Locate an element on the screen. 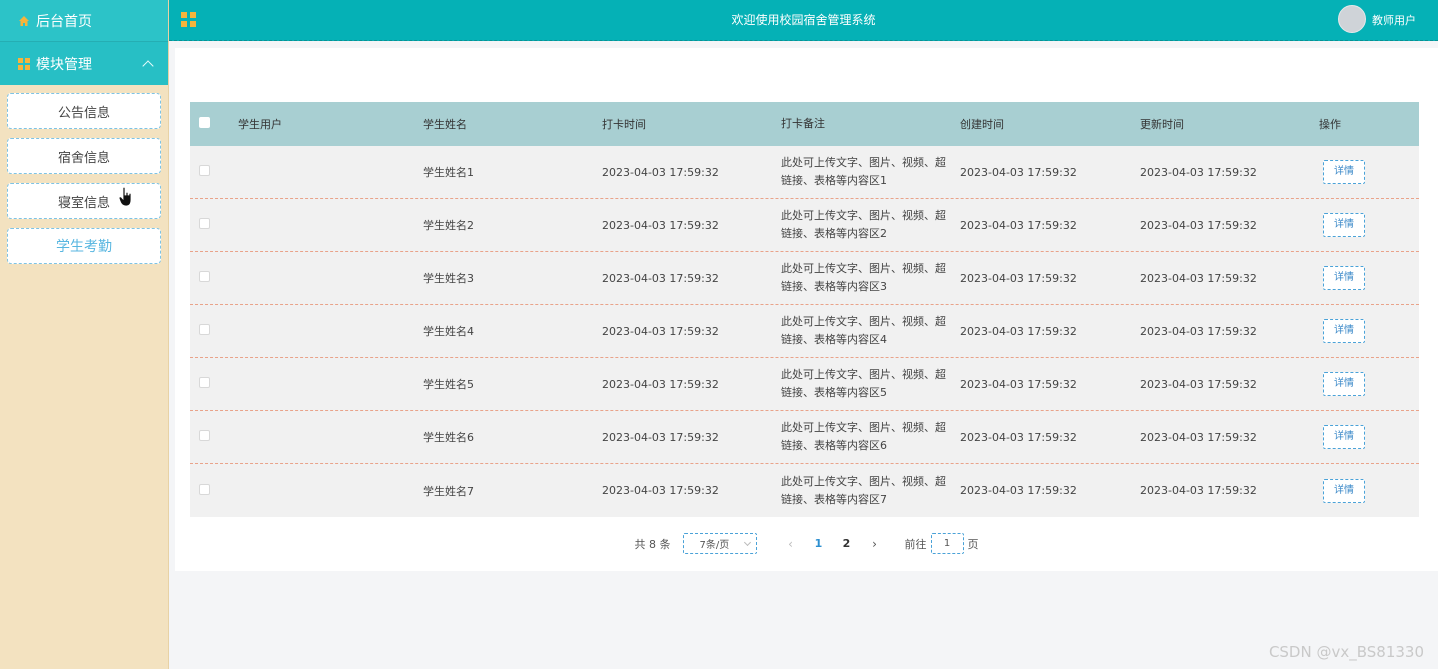  col-header-updated-time: 更新时间 is located at coordinates (1162, 124).